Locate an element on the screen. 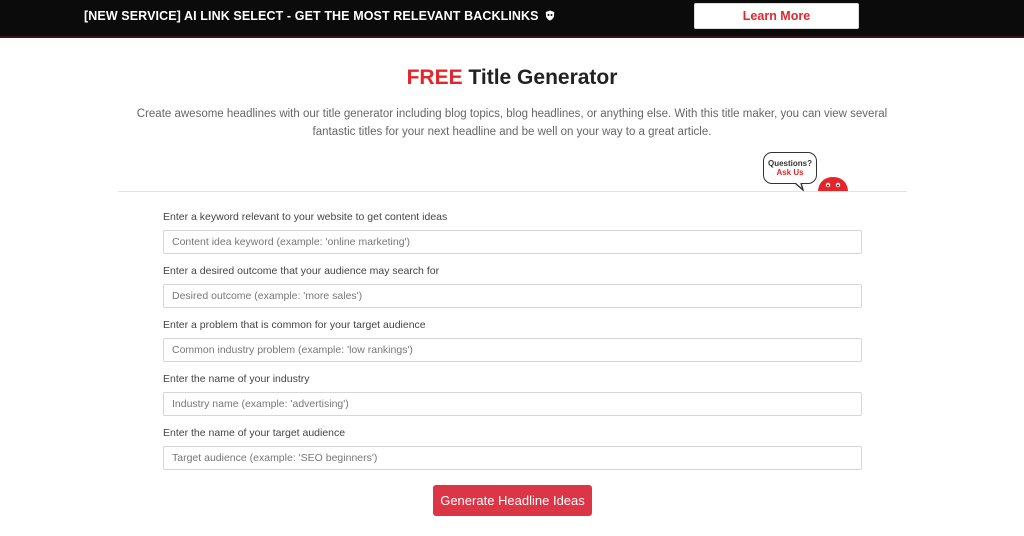  shield-icon is located at coordinates (549, 15).